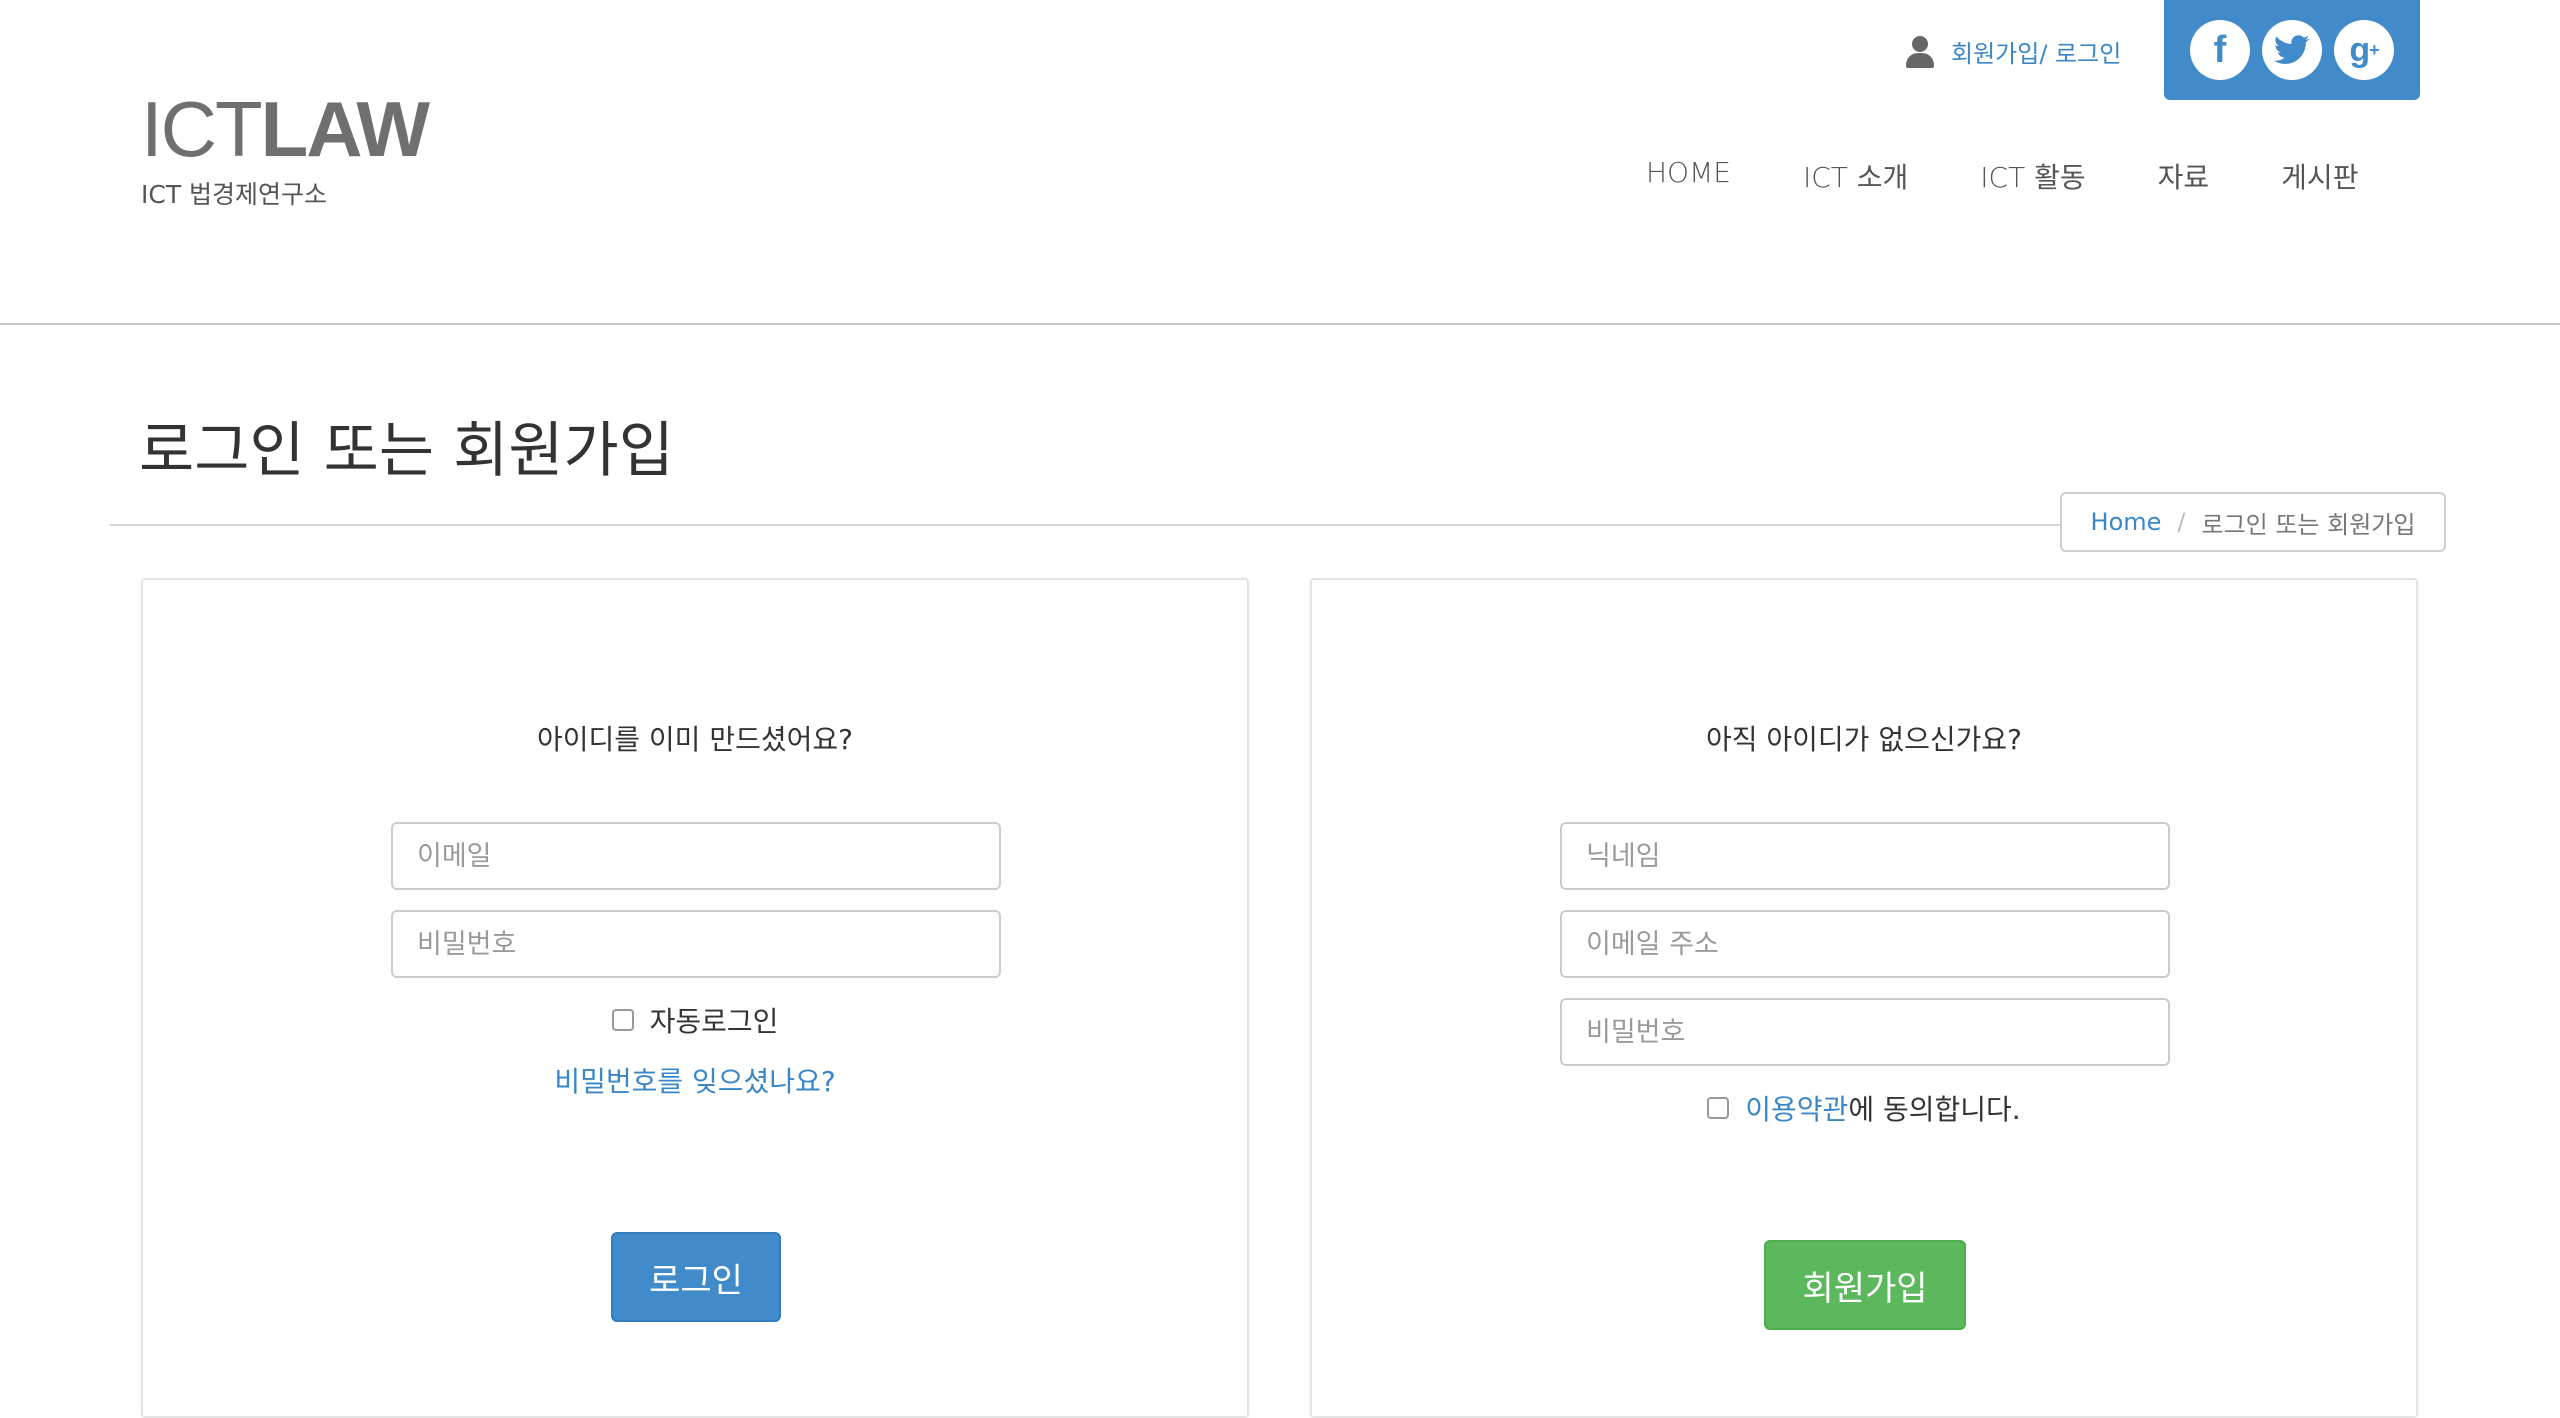 This screenshot has width=2560, height=1418. What do you see at coordinates (1864, 739) in the screenshot?
I see `signup-heading: 아직 아이디가 없으신가요?` at bounding box center [1864, 739].